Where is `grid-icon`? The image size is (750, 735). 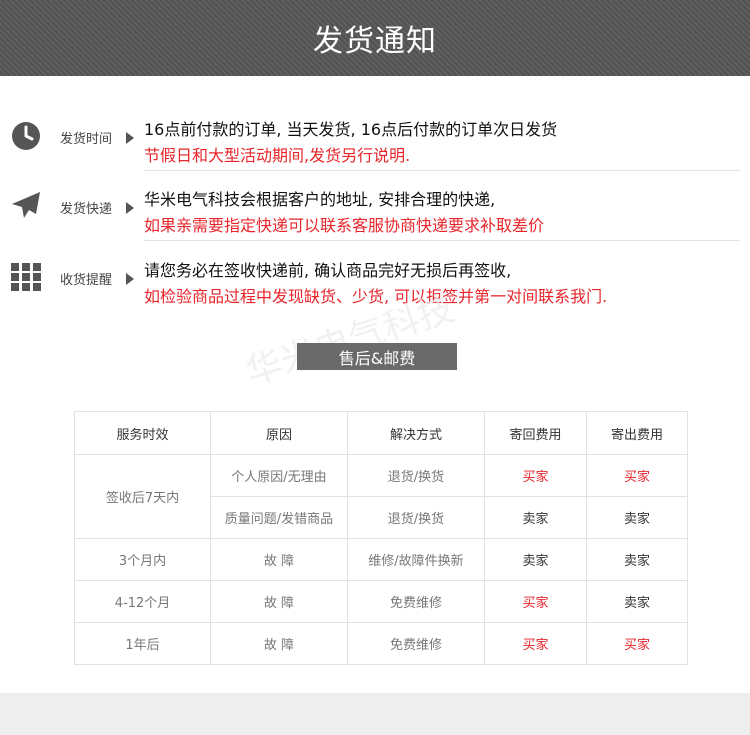
grid-icon is located at coordinates (26, 277).